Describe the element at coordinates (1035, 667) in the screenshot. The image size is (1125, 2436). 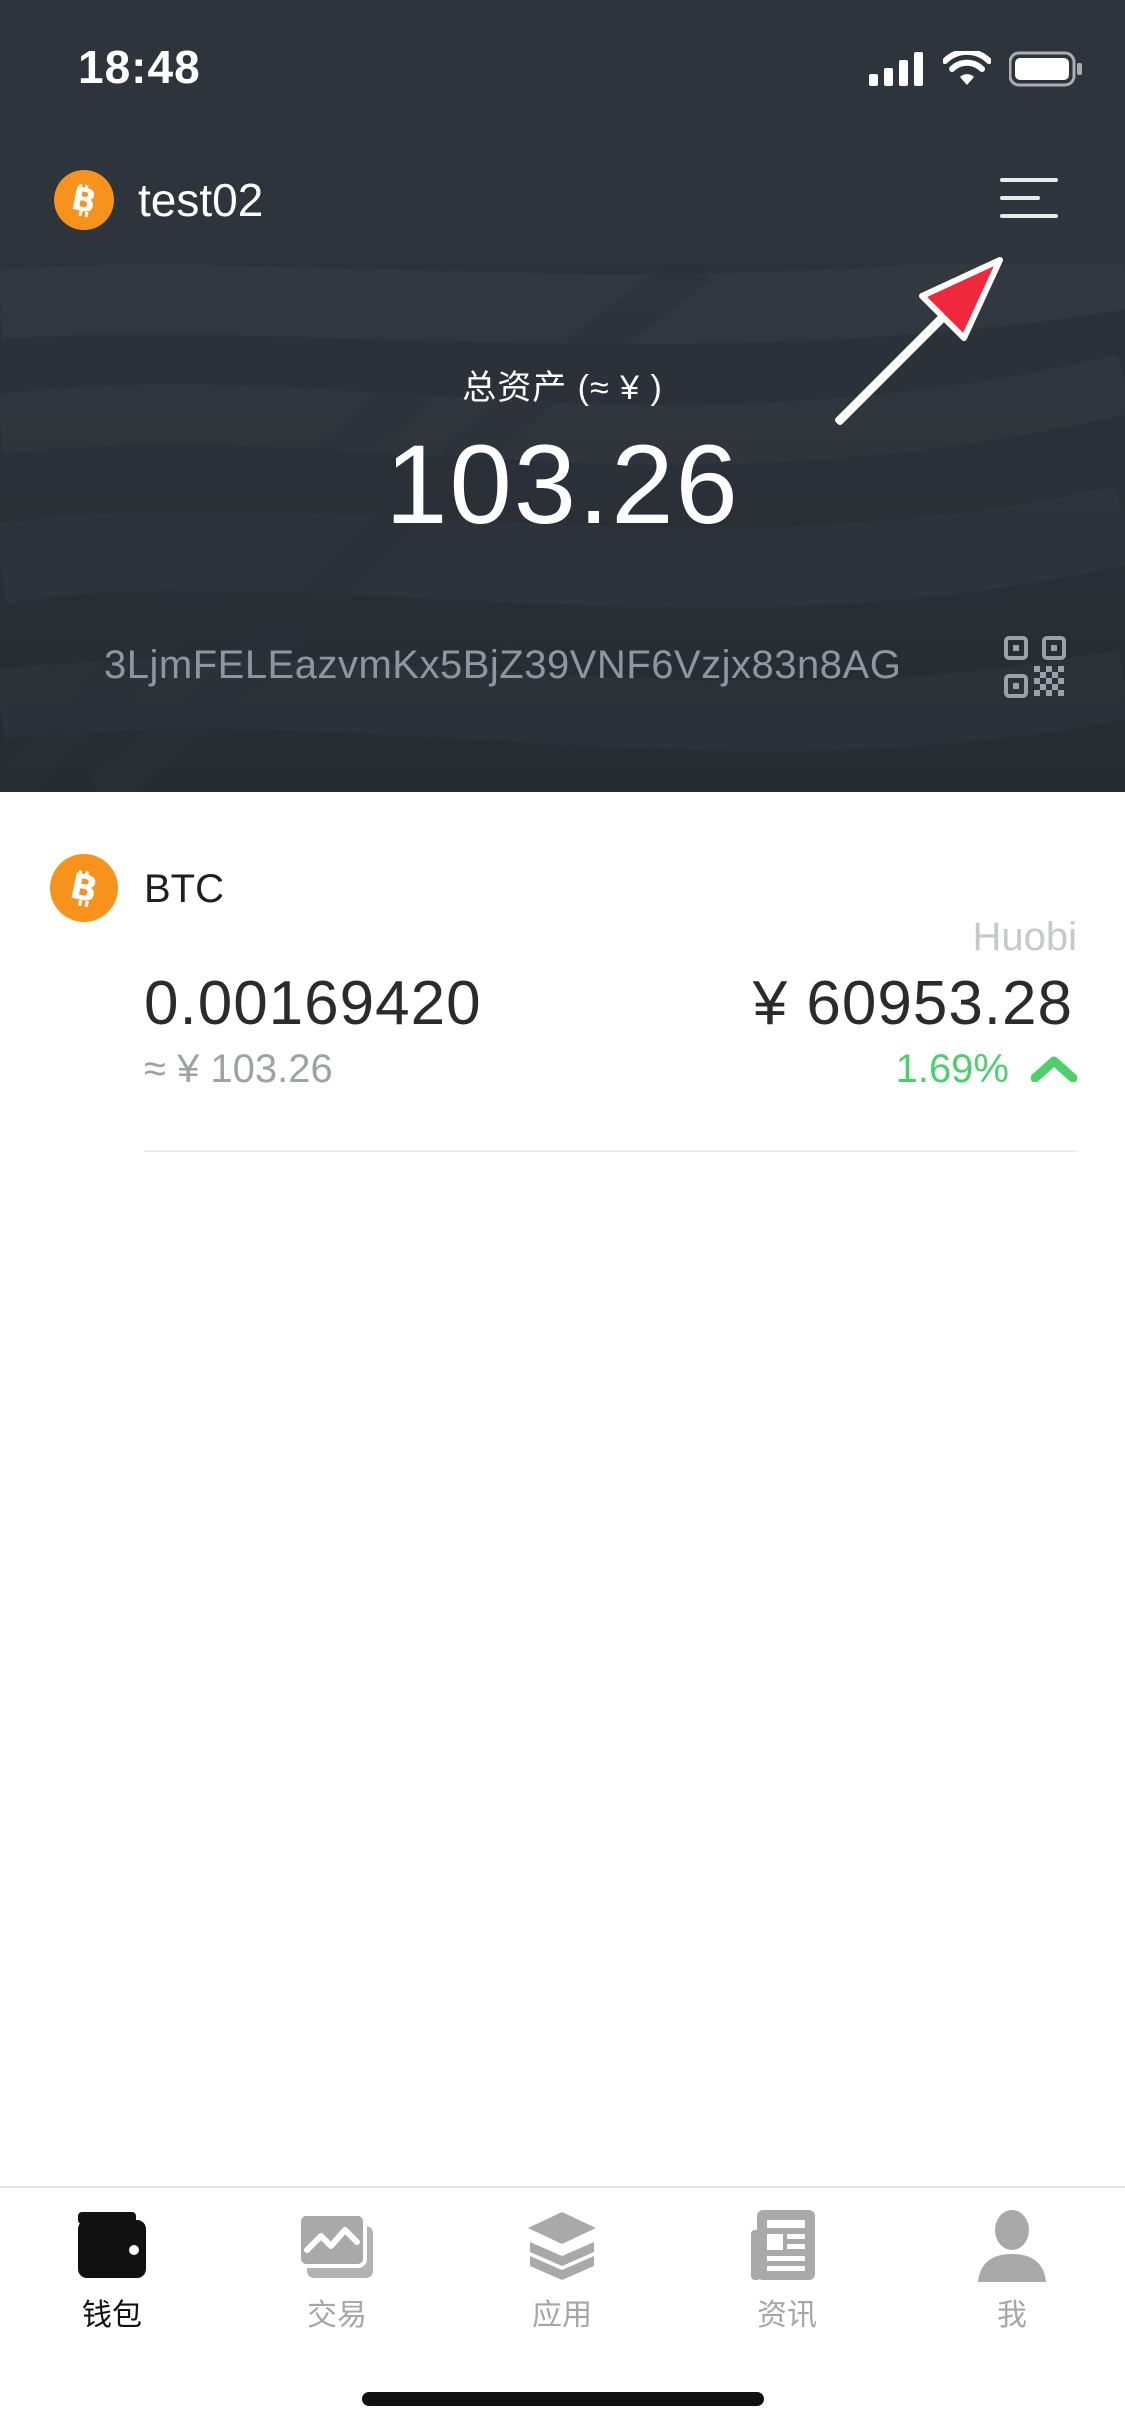
I see `qr-code-icon` at that location.